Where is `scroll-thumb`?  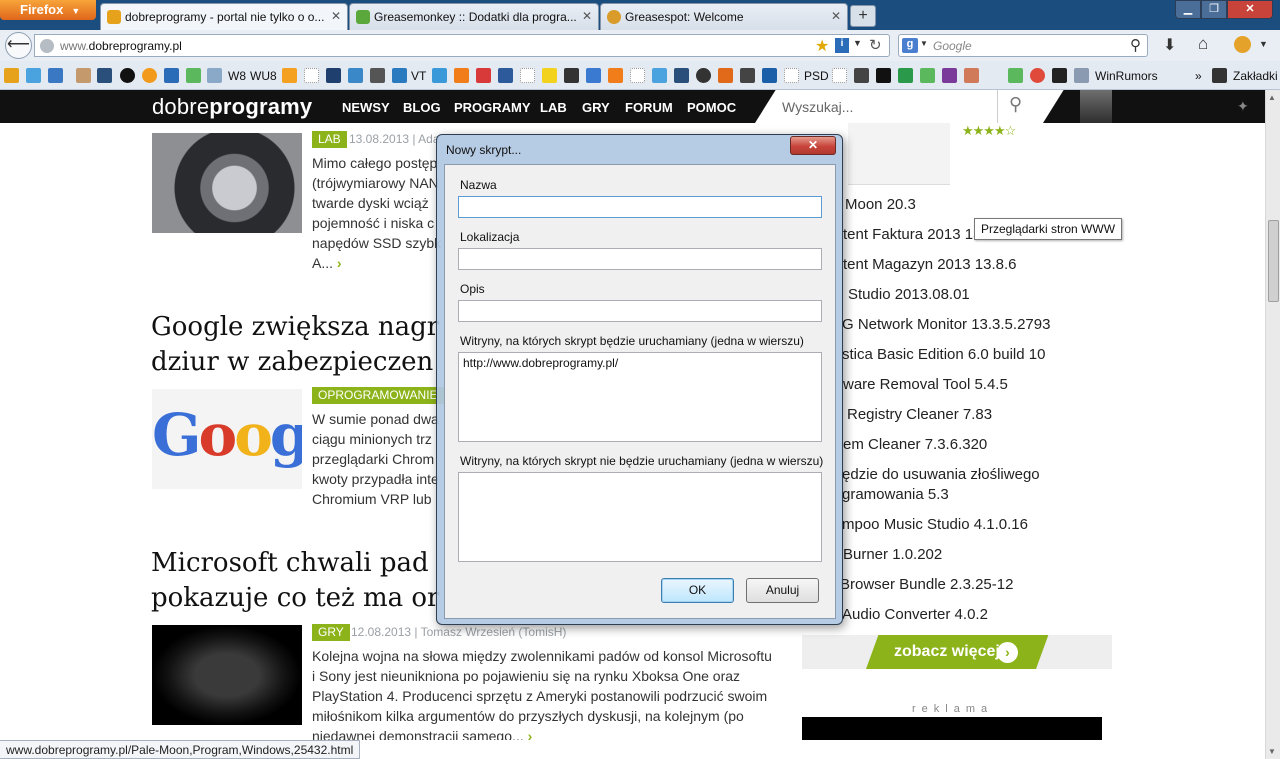
scroll-thumb is located at coordinates (1273, 261).